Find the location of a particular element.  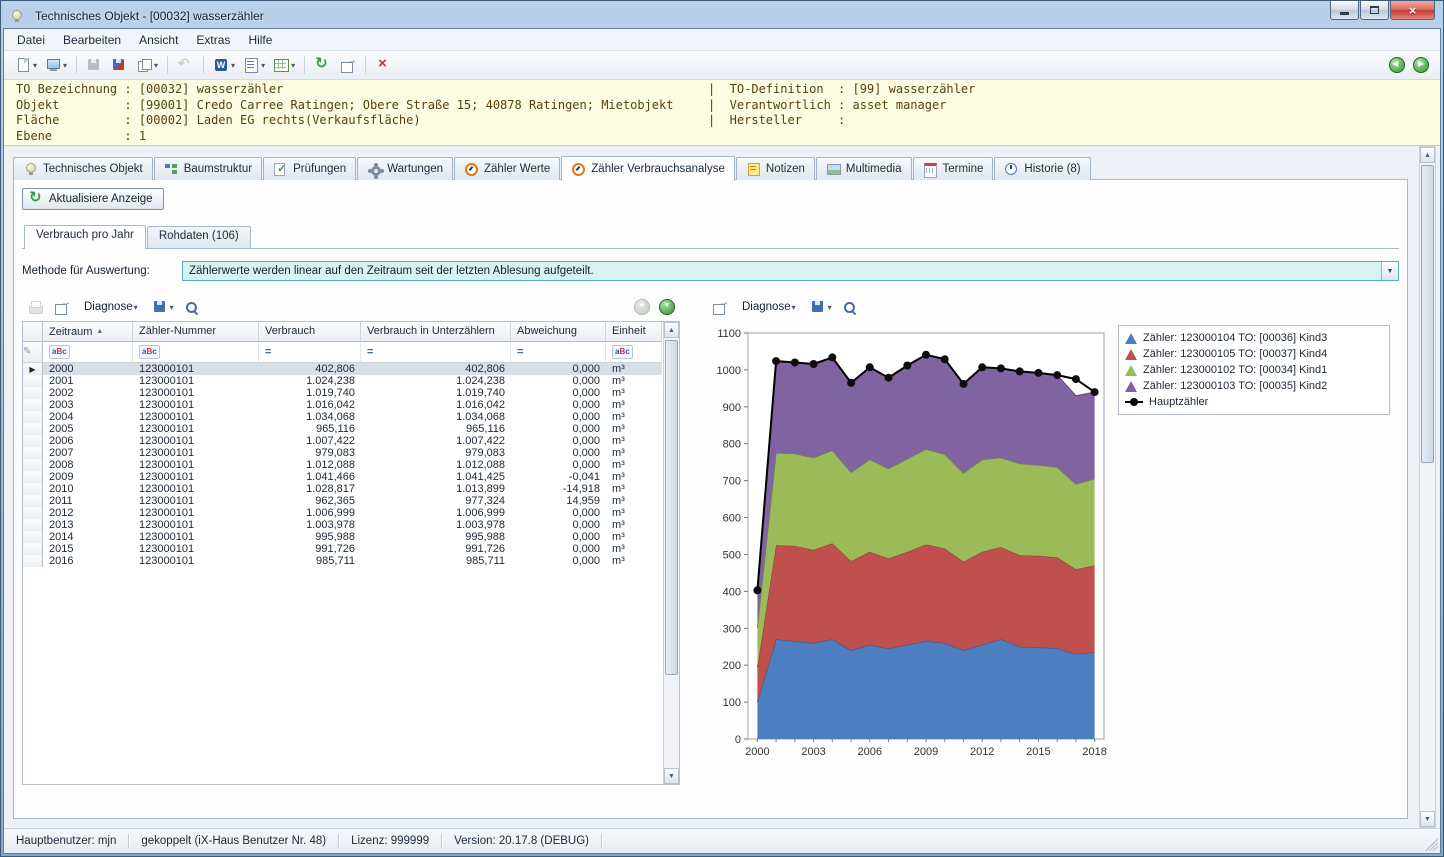

tab-baumstruktur: Baumstruktur is located at coordinates (208, 168).